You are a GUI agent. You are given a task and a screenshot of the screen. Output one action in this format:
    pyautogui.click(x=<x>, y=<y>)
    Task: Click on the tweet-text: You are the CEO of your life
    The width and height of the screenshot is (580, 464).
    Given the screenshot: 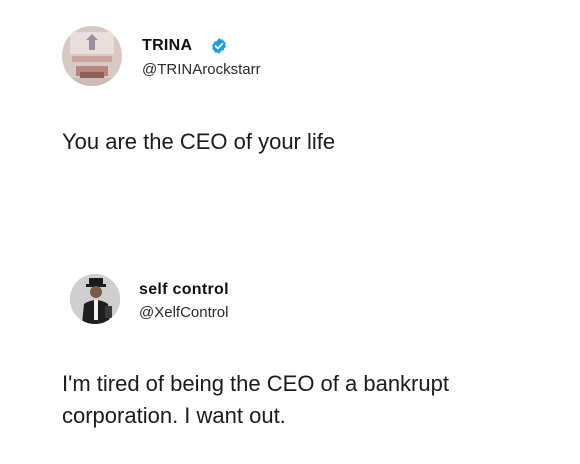 What is the action you would take?
    pyautogui.click(x=199, y=141)
    